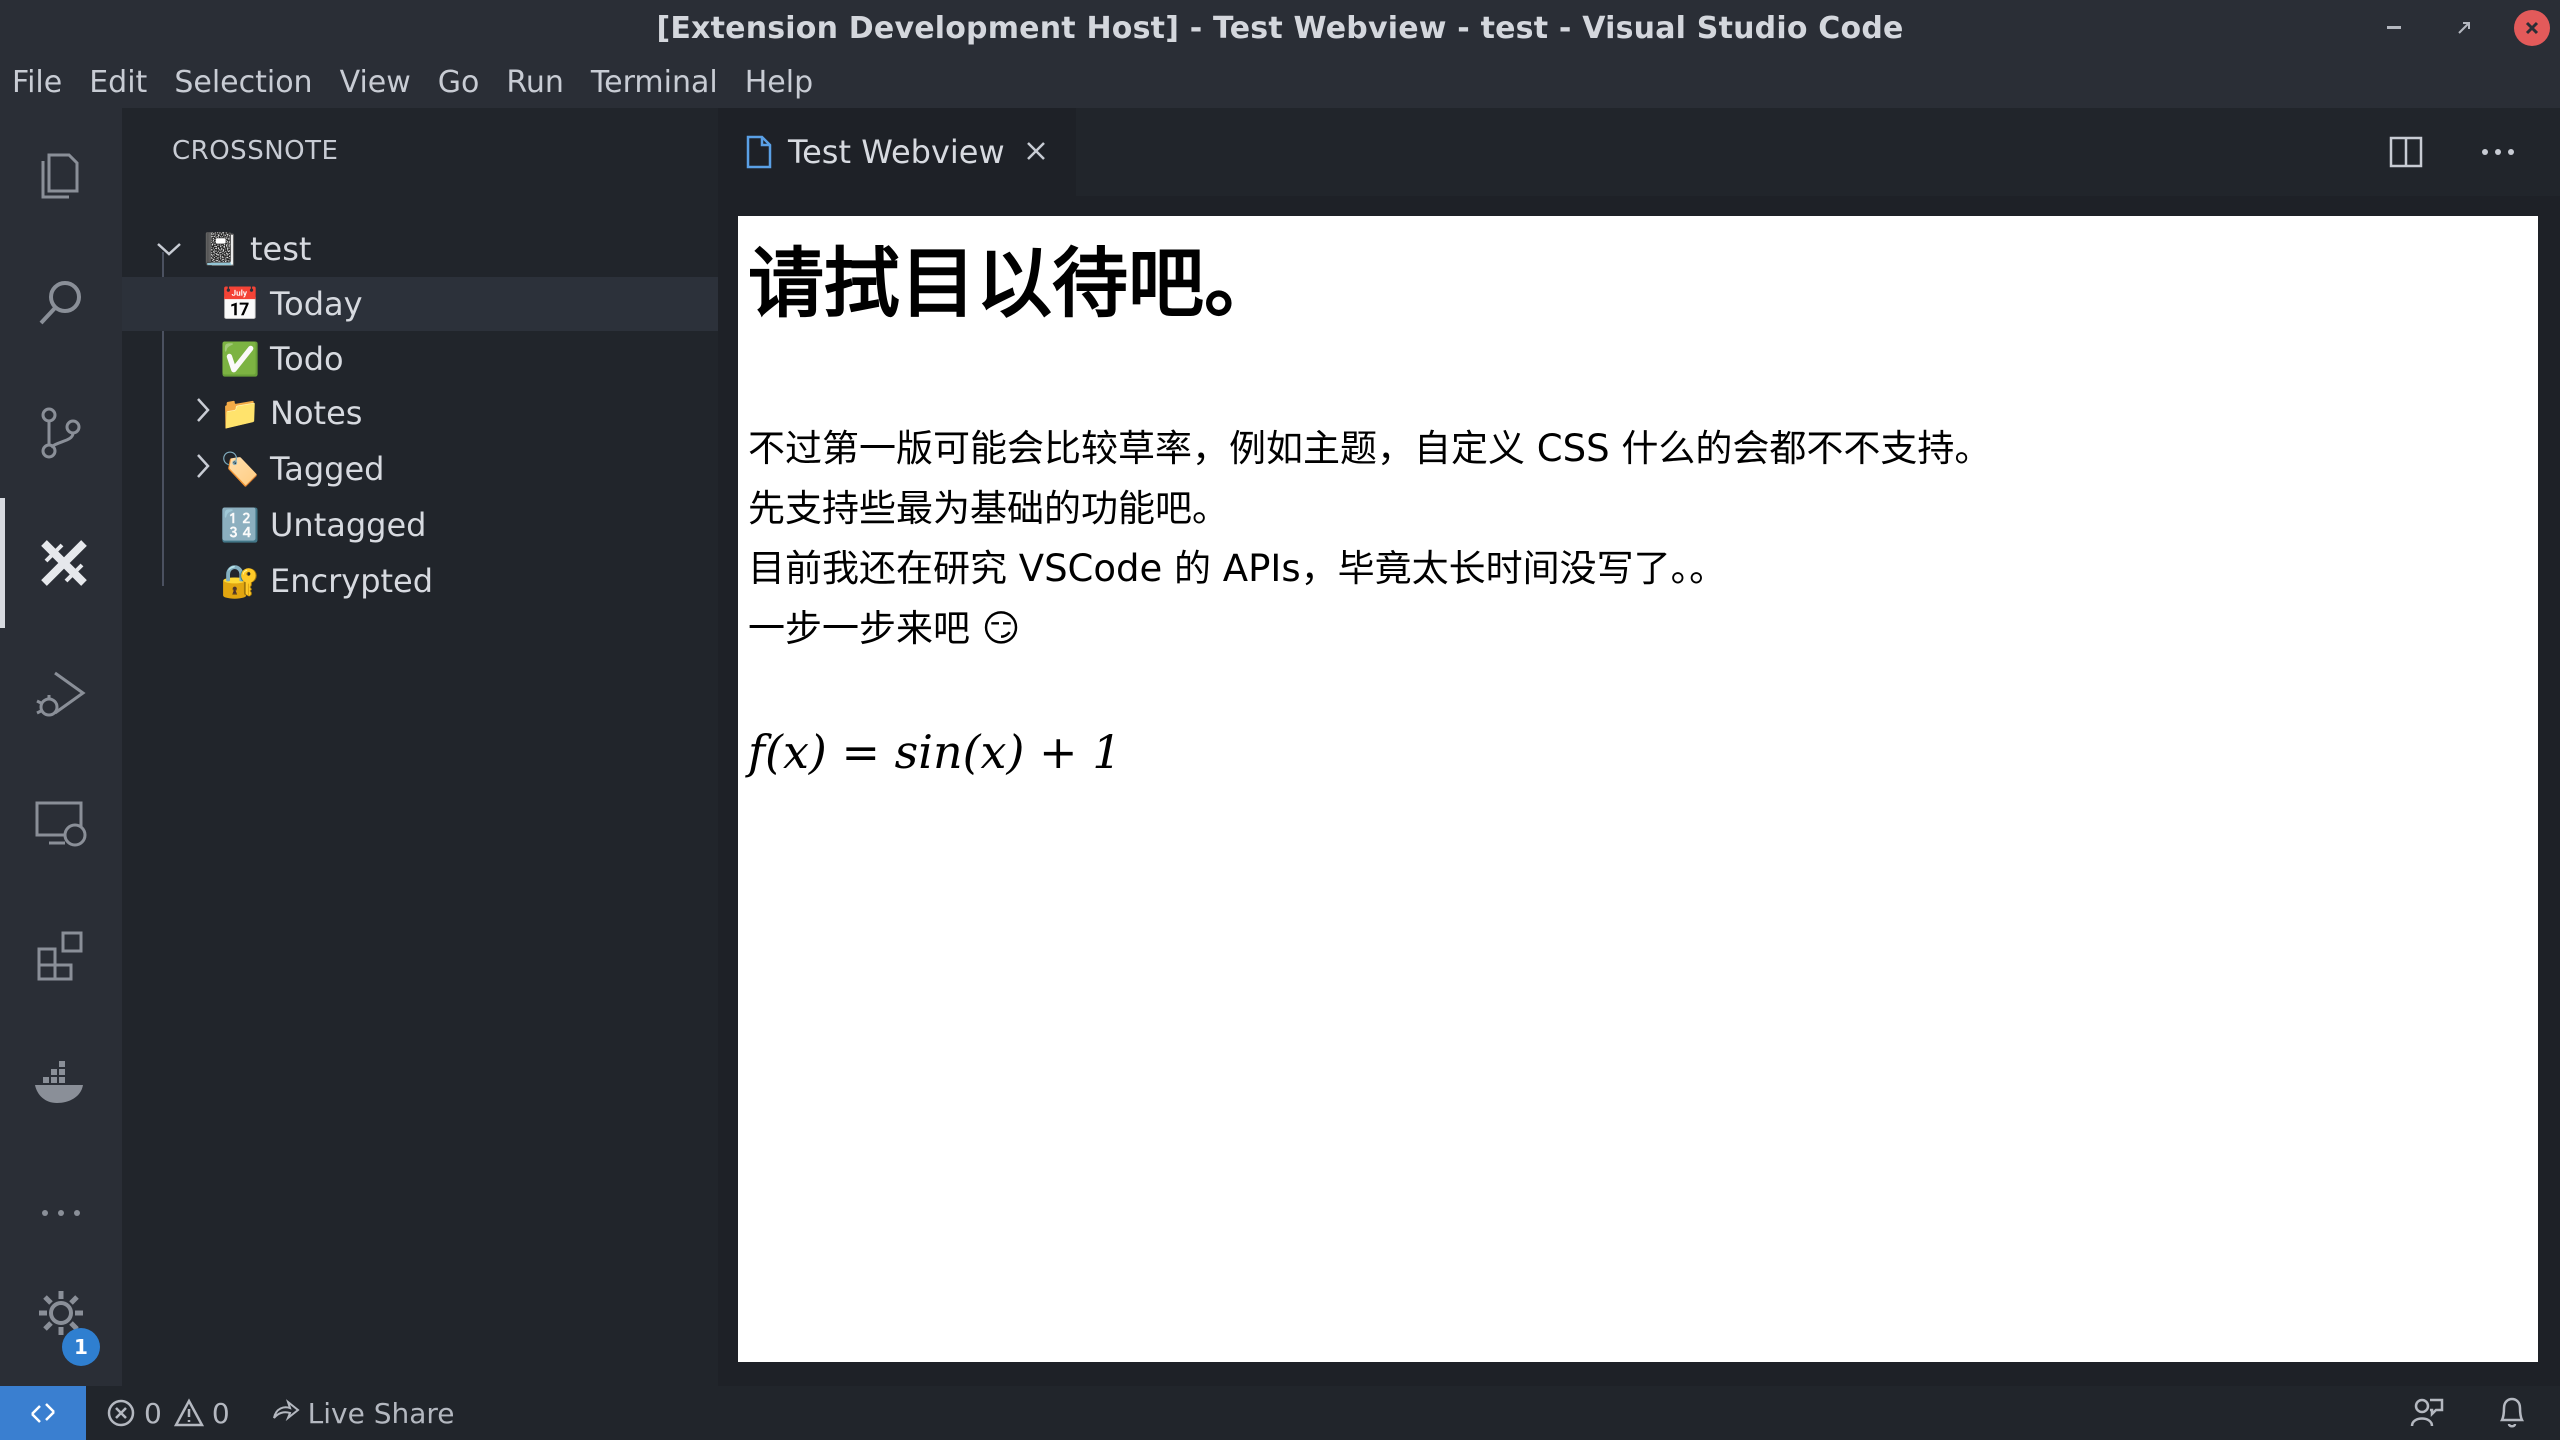 The height and width of the screenshot is (1440, 2560). I want to click on search-button, so click(61, 303).